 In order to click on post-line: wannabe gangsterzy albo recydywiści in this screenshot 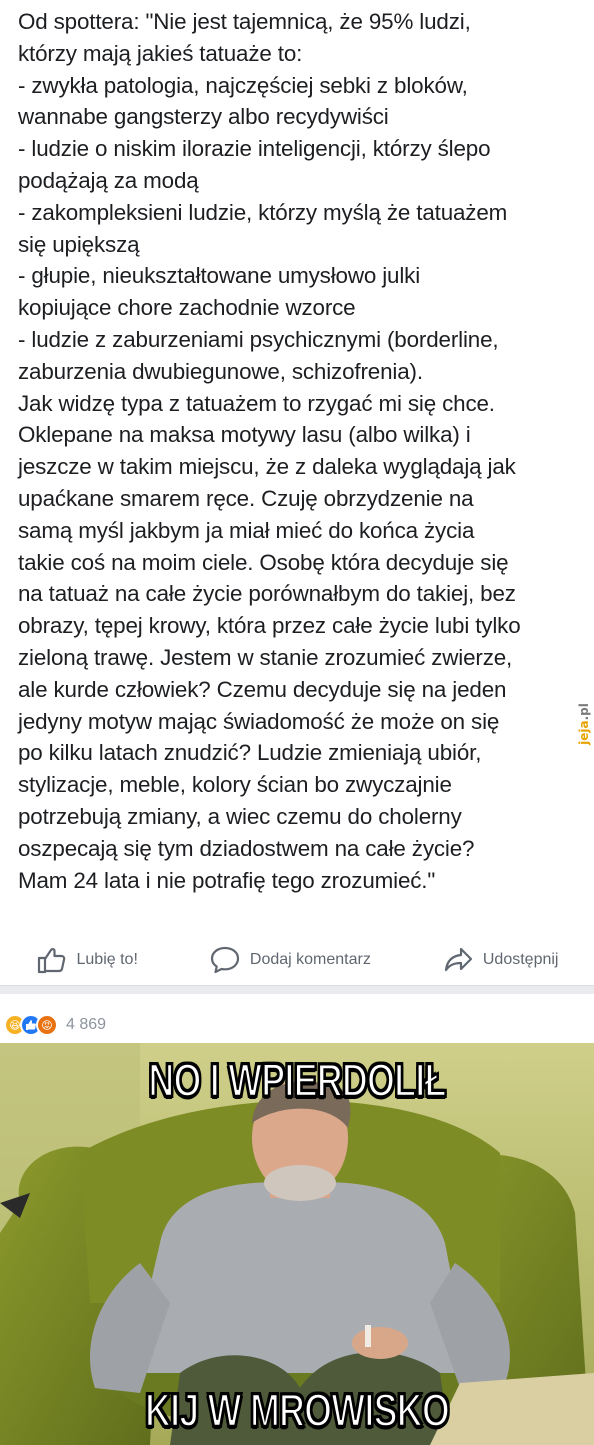, I will do `click(203, 117)`.